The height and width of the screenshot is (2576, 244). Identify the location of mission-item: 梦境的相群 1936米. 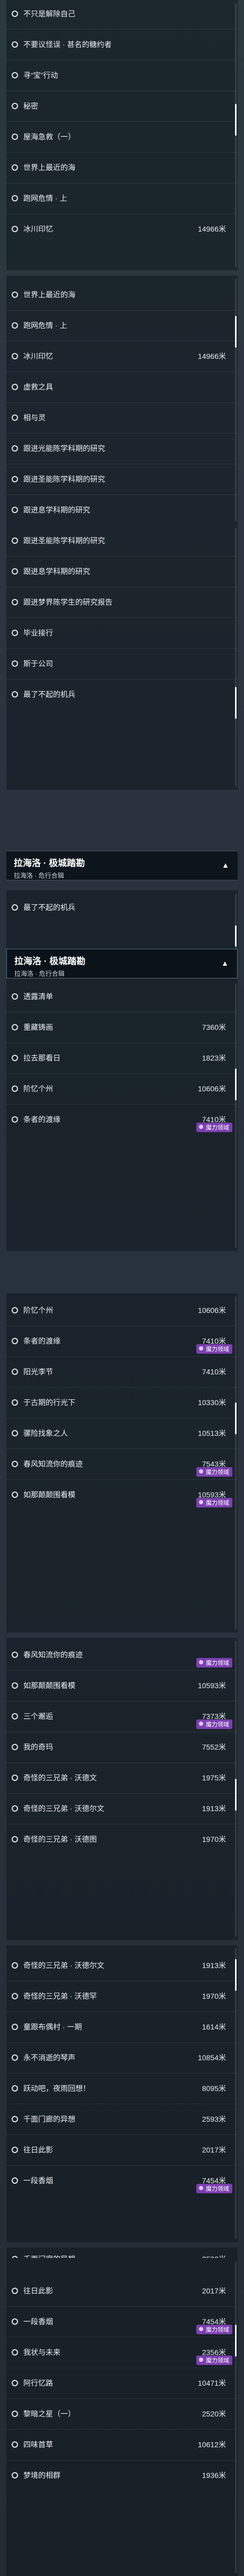
(122, 2475).